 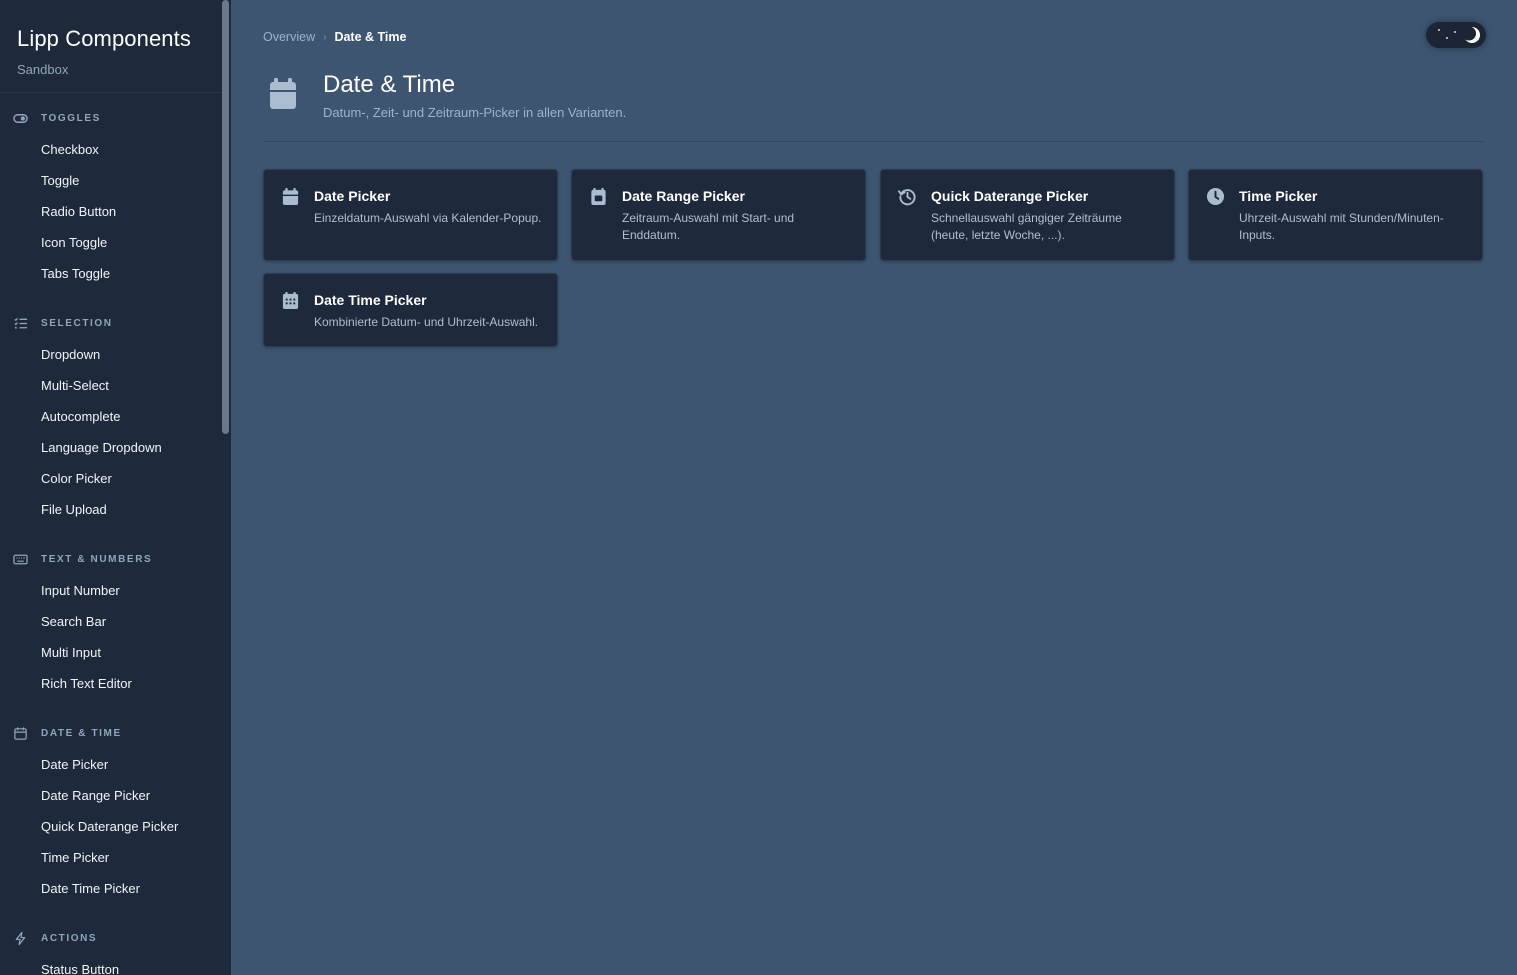 What do you see at coordinates (110, 683) in the screenshot?
I see `sidebar-item-rich-text-editor: Rich Text Editor` at bounding box center [110, 683].